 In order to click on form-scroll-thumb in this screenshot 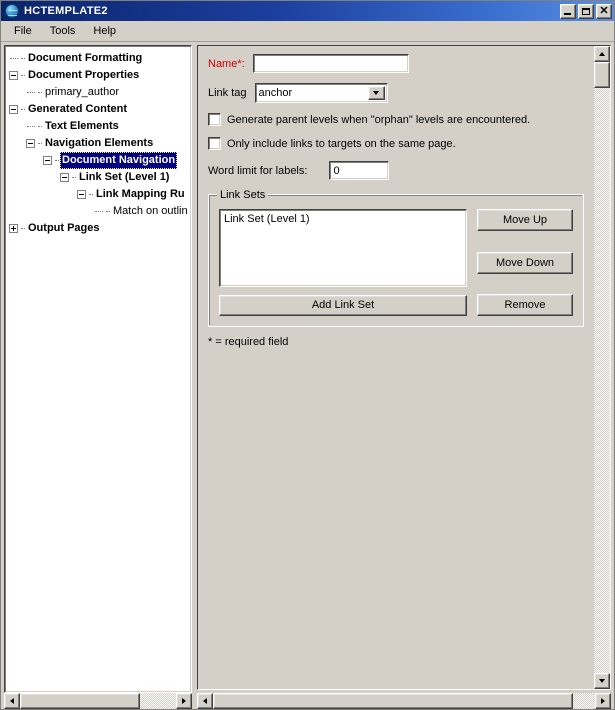, I will do `click(602, 75)`.